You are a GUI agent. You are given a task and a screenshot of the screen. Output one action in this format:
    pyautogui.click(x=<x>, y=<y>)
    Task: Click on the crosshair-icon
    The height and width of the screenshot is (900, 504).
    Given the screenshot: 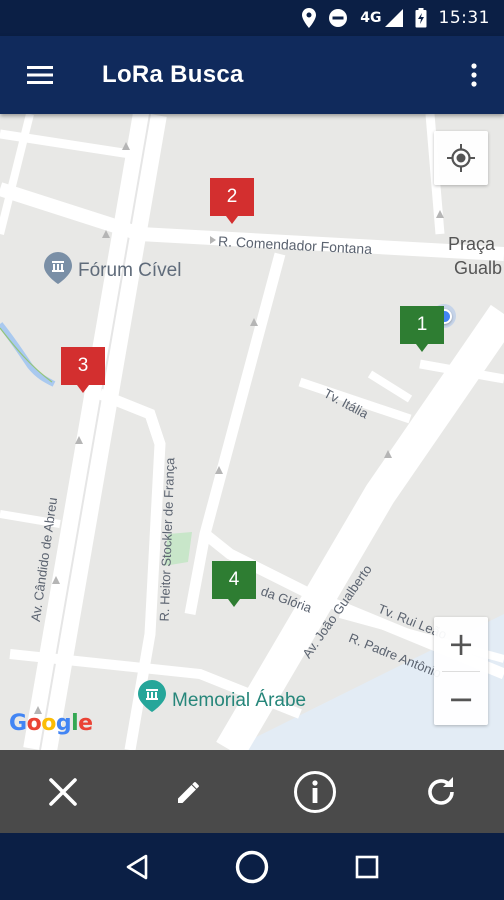 What is the action you would take?
    pyautogui.click(x=461, y=158)
    